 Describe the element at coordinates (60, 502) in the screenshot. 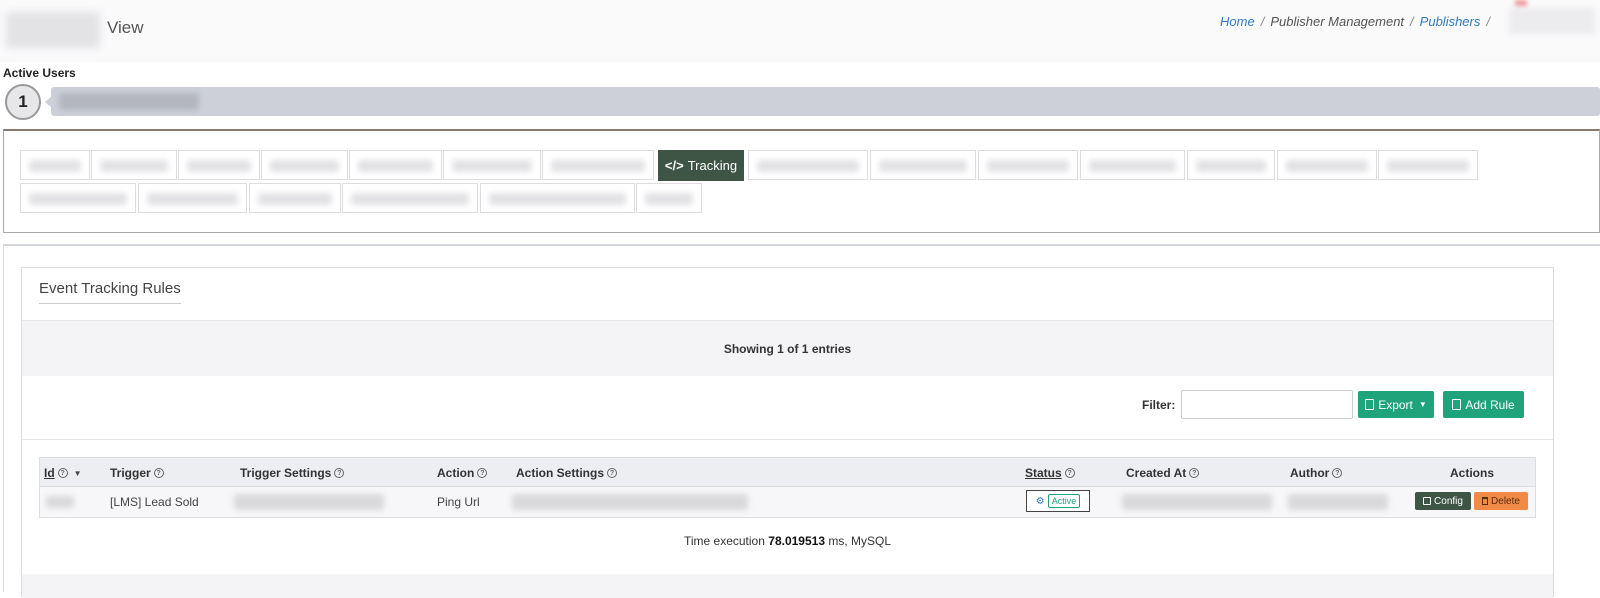

I see `id-redacted` at that location.